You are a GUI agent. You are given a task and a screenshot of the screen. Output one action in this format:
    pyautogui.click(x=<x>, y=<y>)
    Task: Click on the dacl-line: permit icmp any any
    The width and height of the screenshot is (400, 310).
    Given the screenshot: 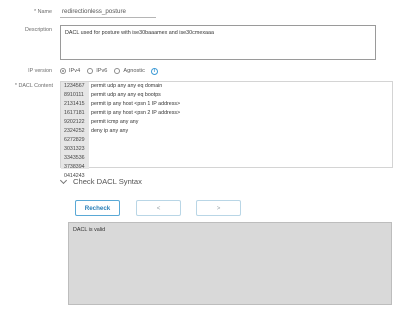 What is the action you would take?
    pyautogui.click(x=115, y=122)
    